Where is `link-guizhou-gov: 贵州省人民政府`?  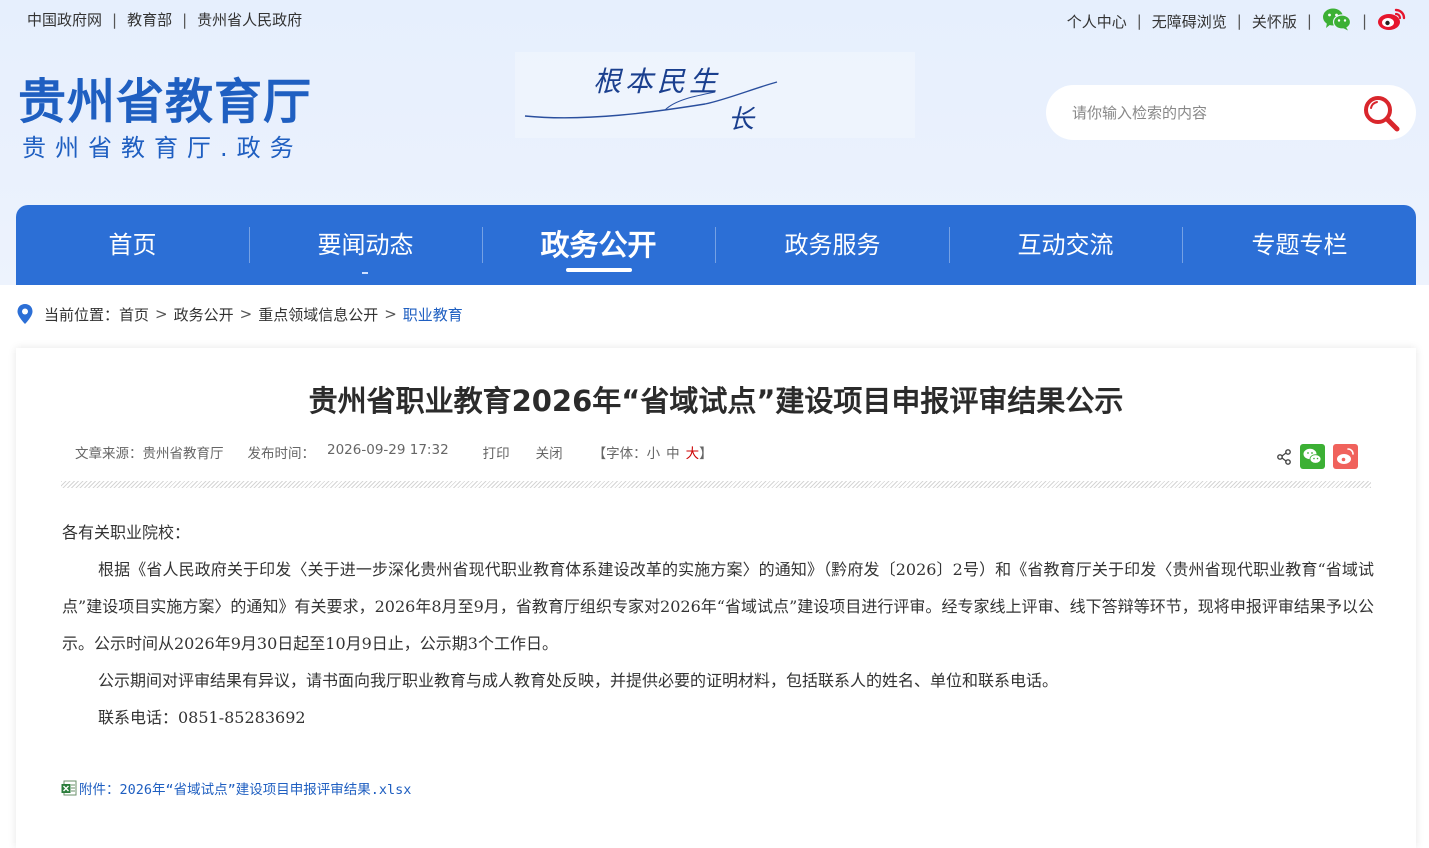
link-guizhou-gov: 贵州省人民政府 is located at coordinates (249, 19).